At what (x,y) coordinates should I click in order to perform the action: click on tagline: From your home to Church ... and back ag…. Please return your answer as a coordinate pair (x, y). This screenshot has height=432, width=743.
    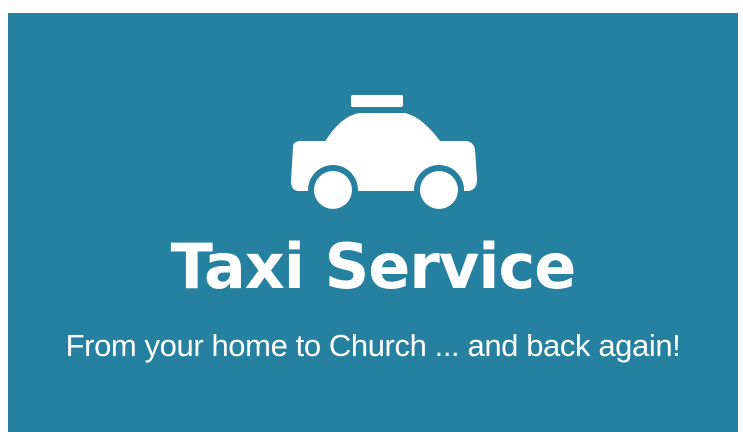
    Looking at the image, I should click on (373, 345).